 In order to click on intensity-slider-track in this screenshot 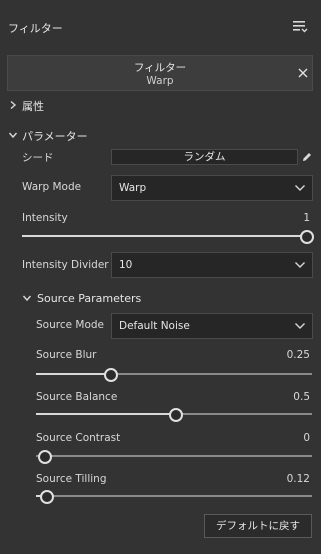, I will do `click(164, 236)`.